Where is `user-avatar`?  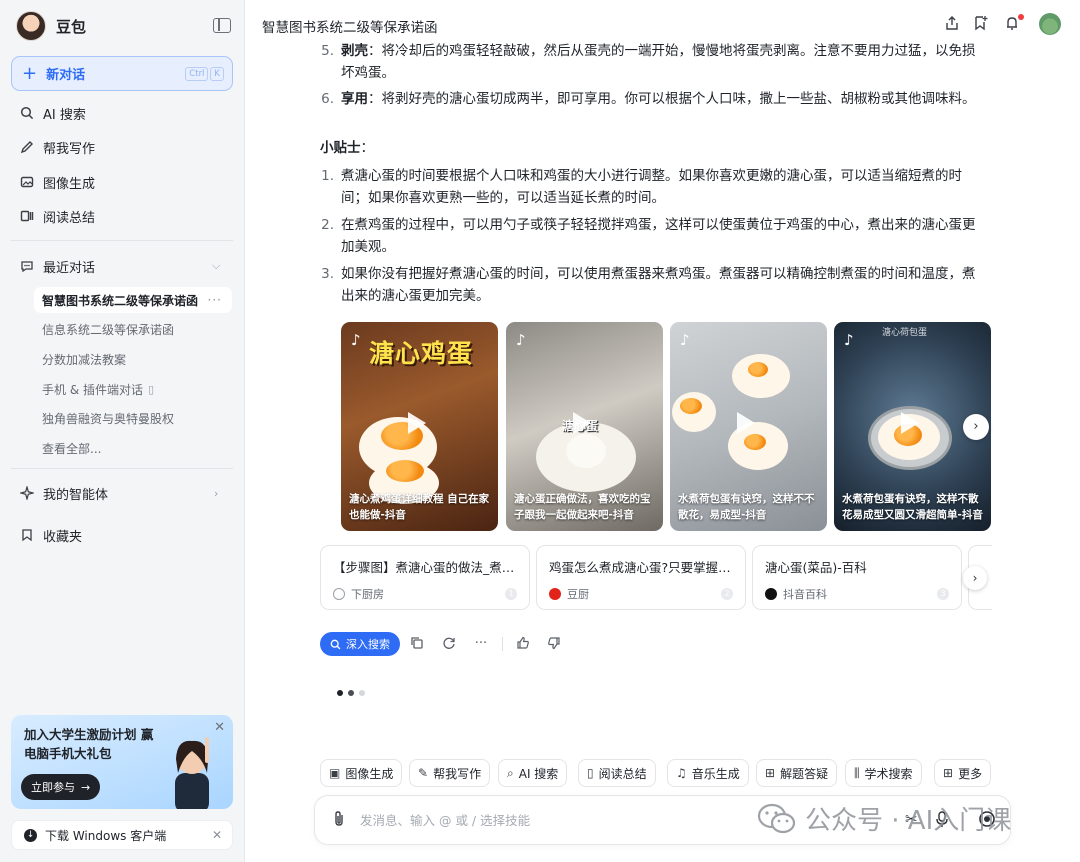 user-avatar is located at coordinates (1050, 24).